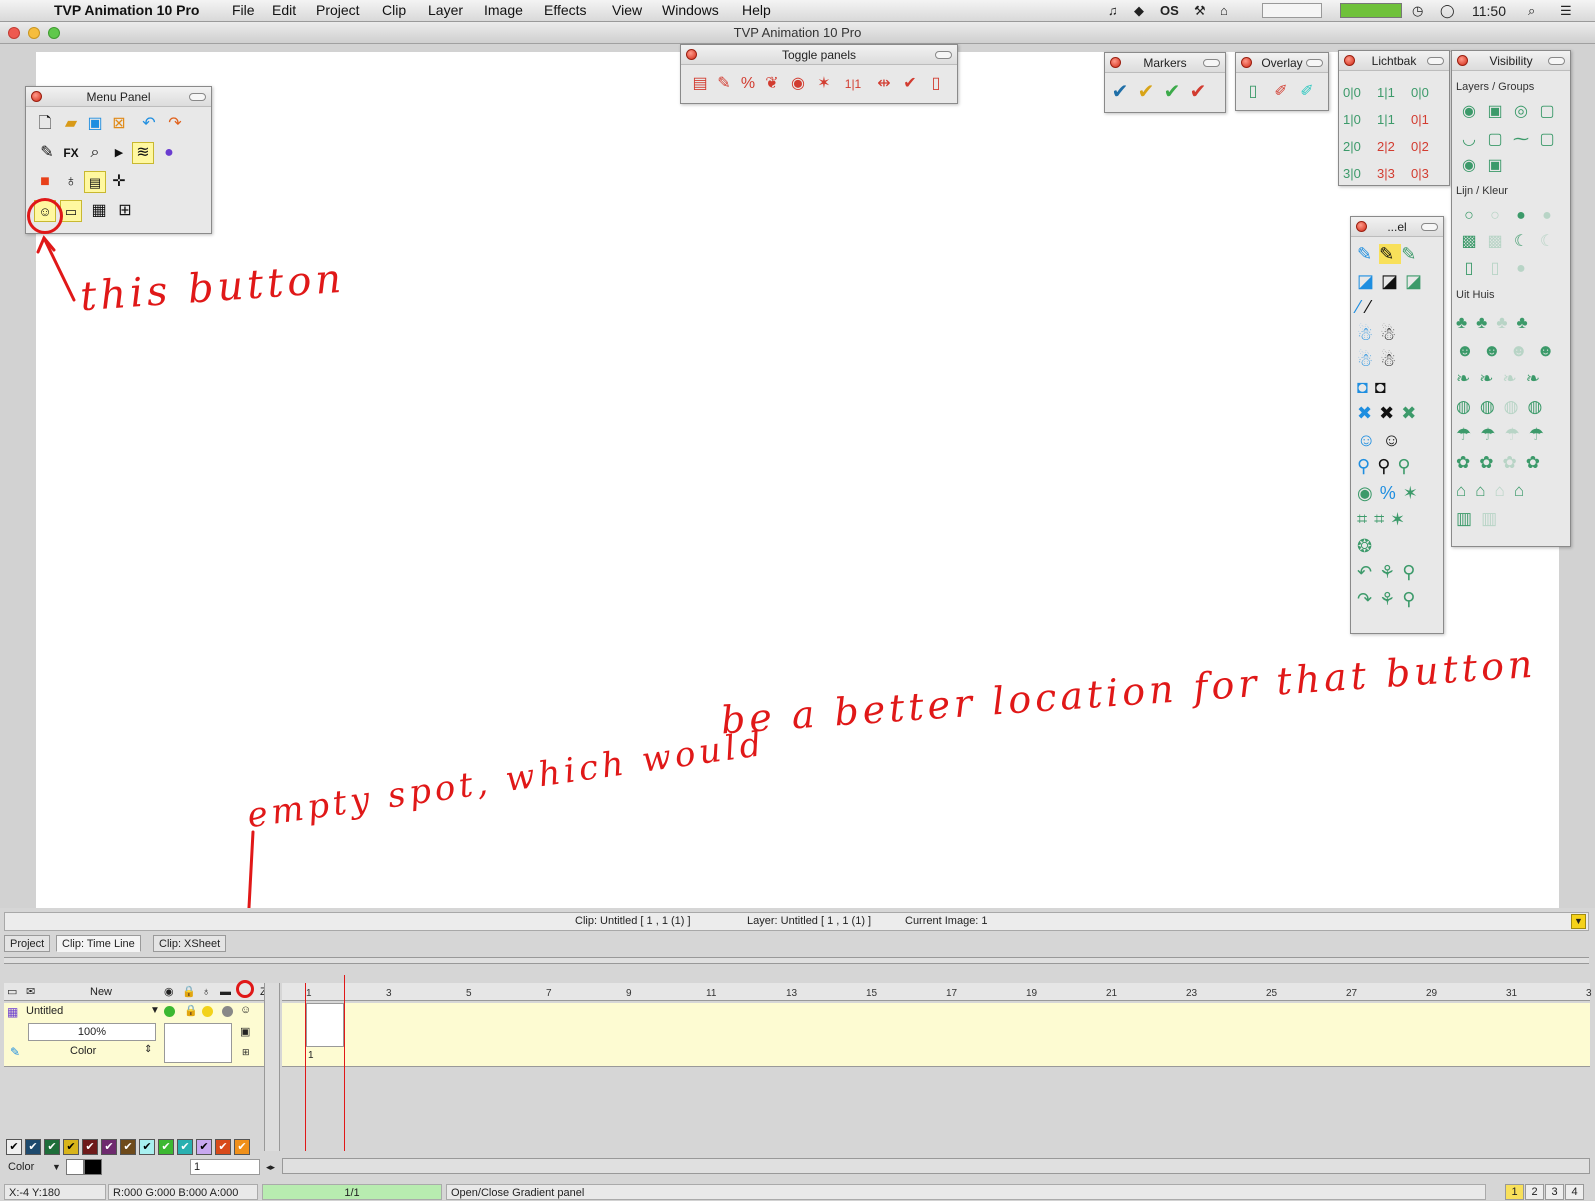  What do you see at coordinates (352, 1192) in the screenshot?
I see `progress-readout: 1/1` at bounding box center [352, 1192].